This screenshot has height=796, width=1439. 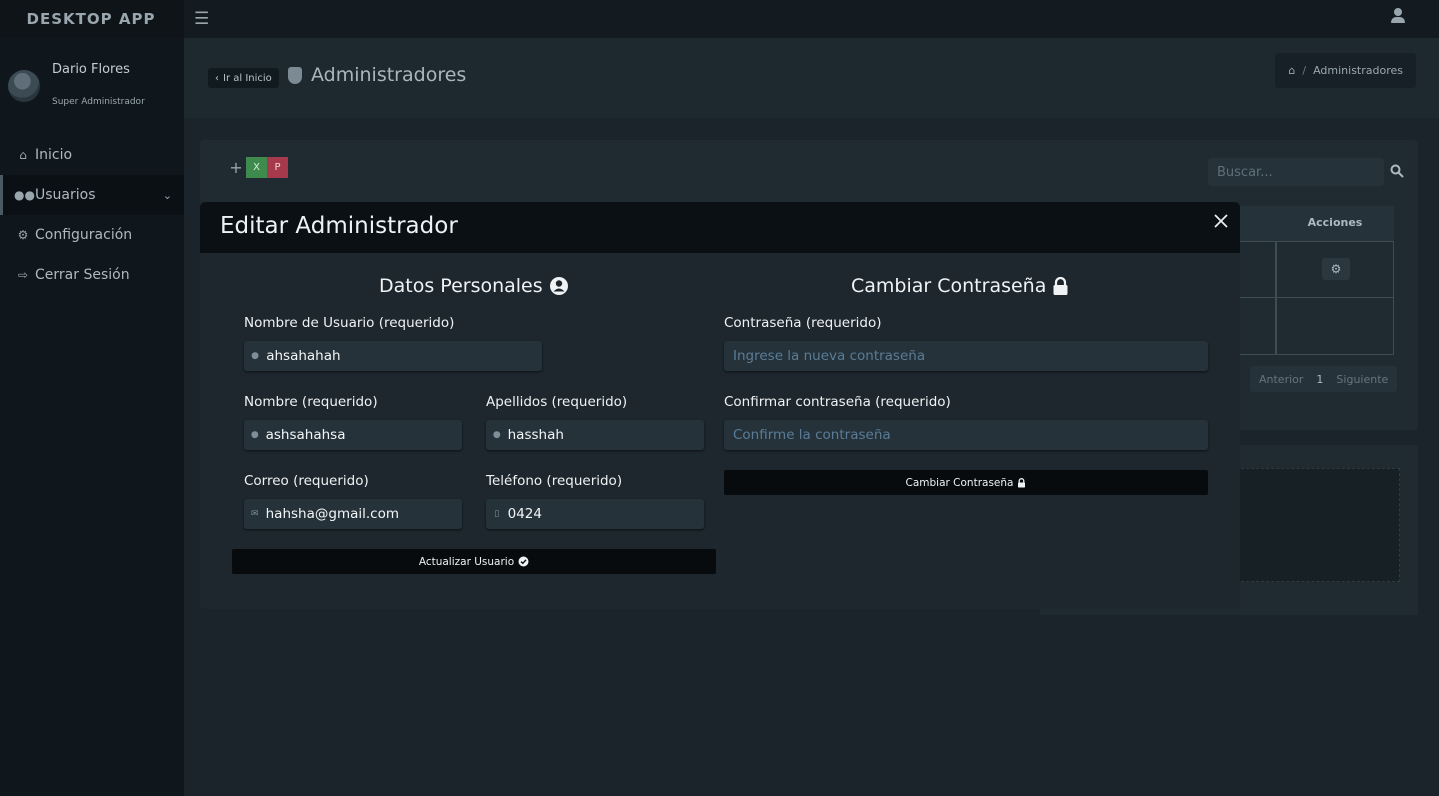 I want to click on user-role: Super Administrador, so click(x=98, y=102).